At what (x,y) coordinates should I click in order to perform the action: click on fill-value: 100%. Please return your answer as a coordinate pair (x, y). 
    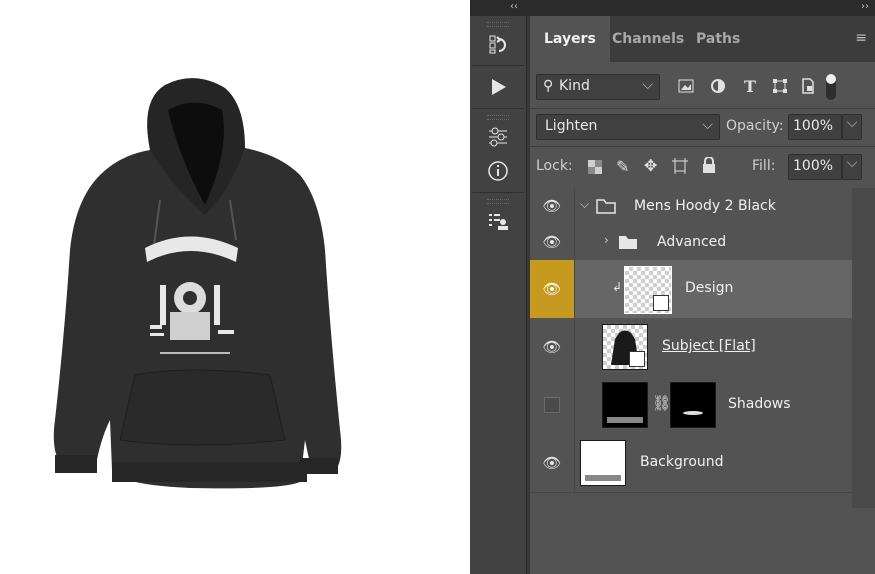
    Looking at the image, I should click on (813, 166).